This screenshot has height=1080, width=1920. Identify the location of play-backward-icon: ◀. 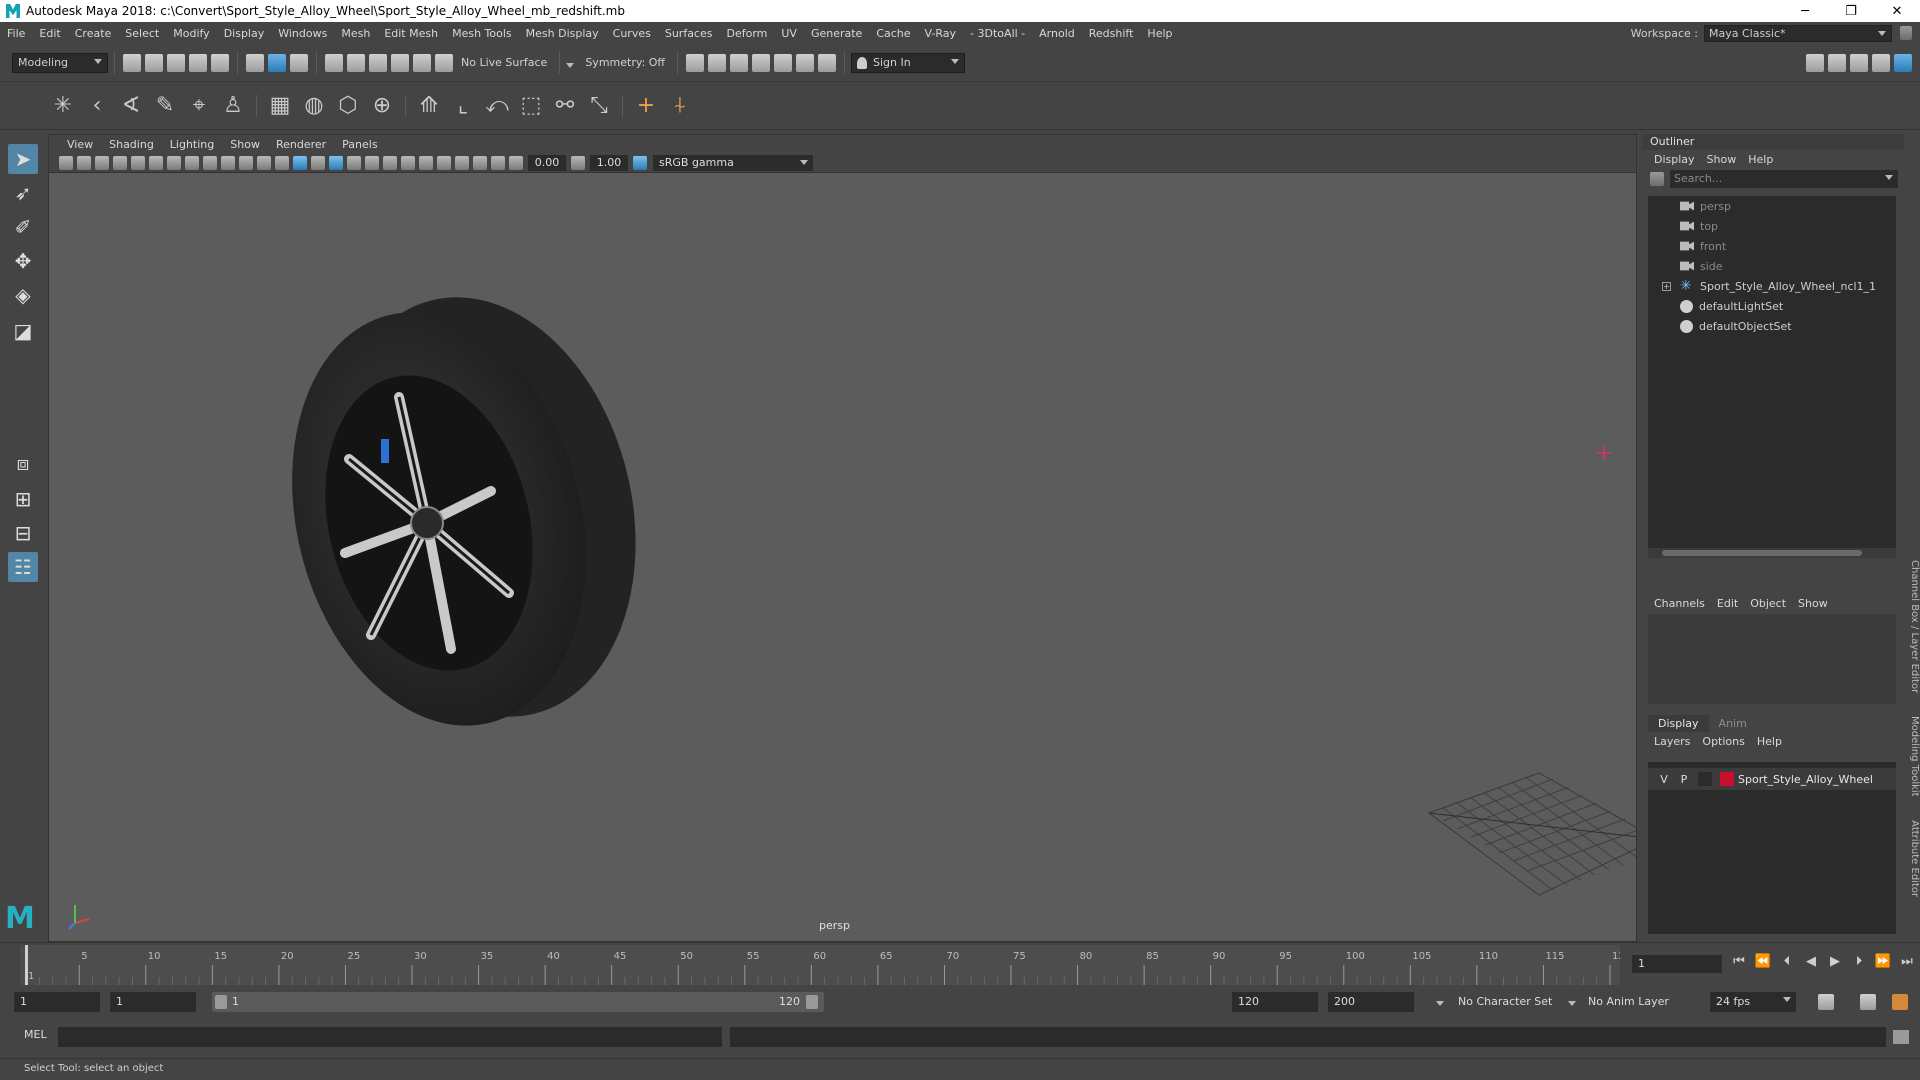
(1811, 962).